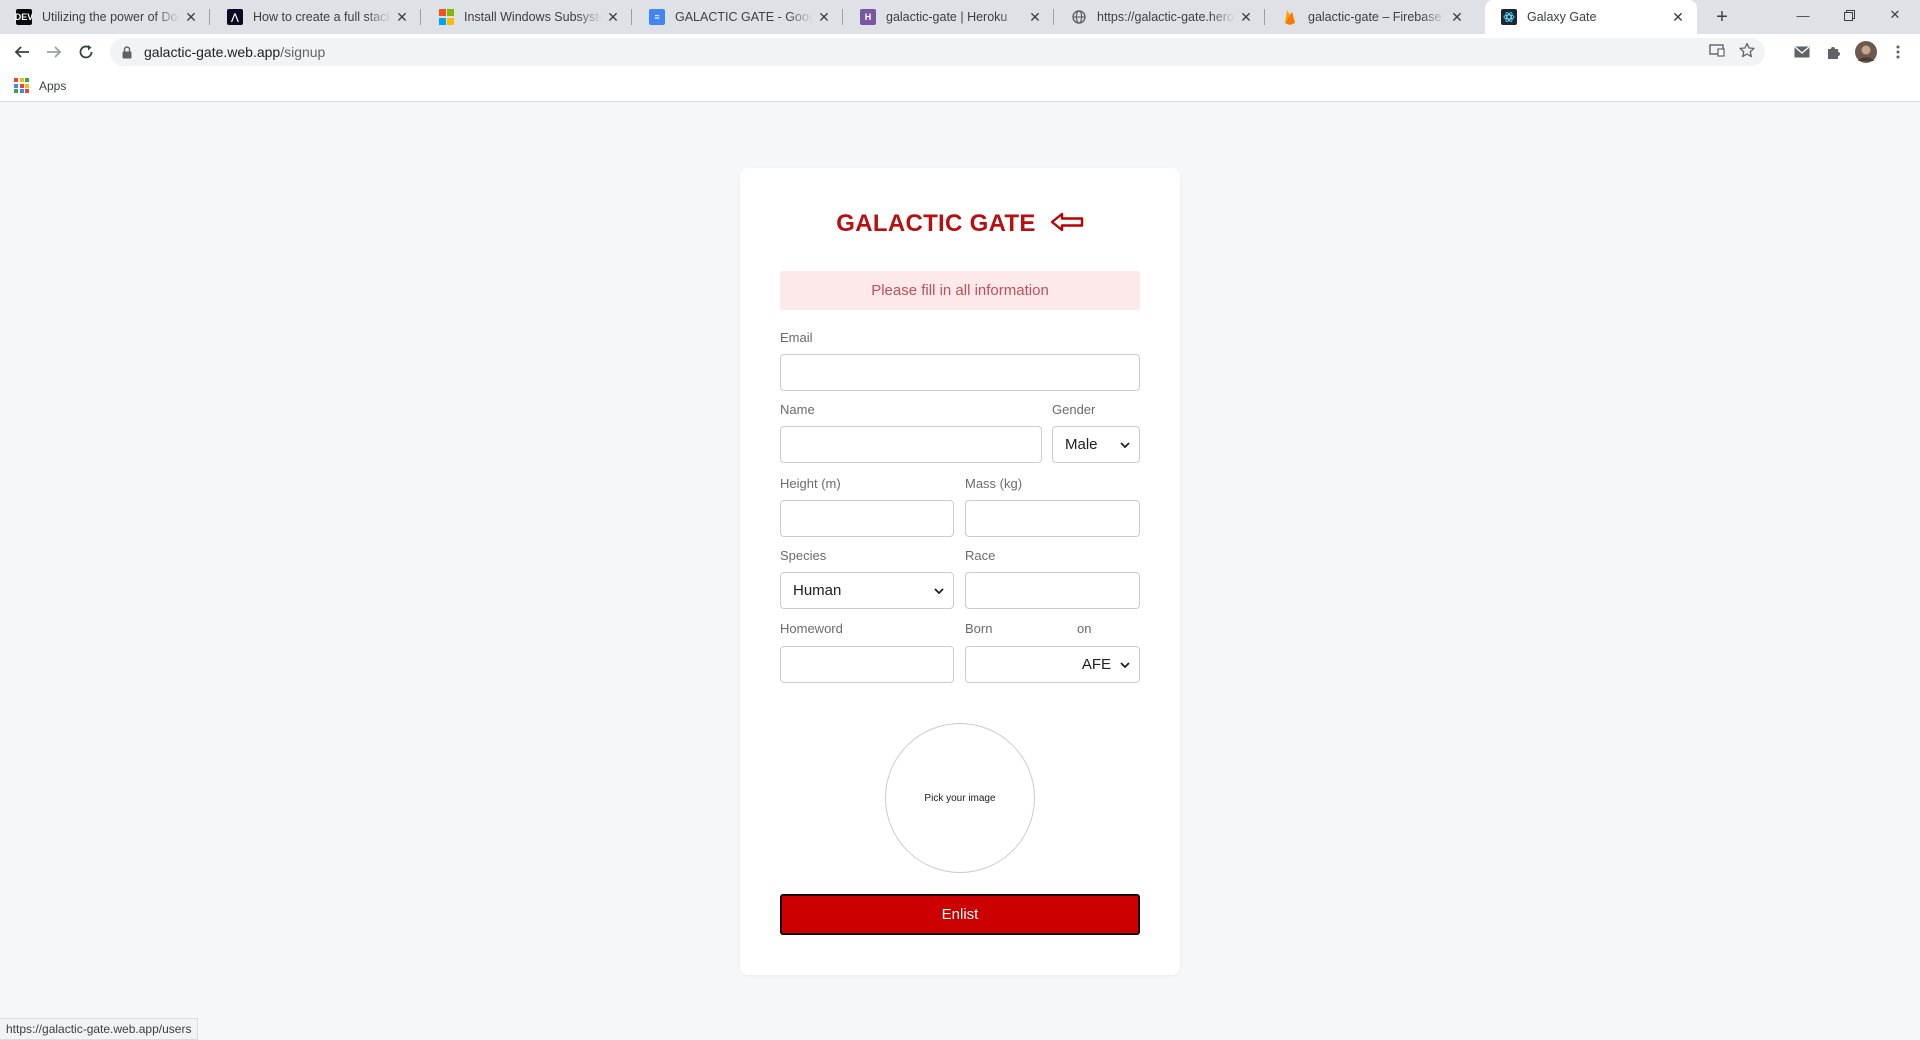 The image size is (1920, 1040). I want to click on tab-title: https://galactic-gate.herokuapp.com, so click(1166, 17).